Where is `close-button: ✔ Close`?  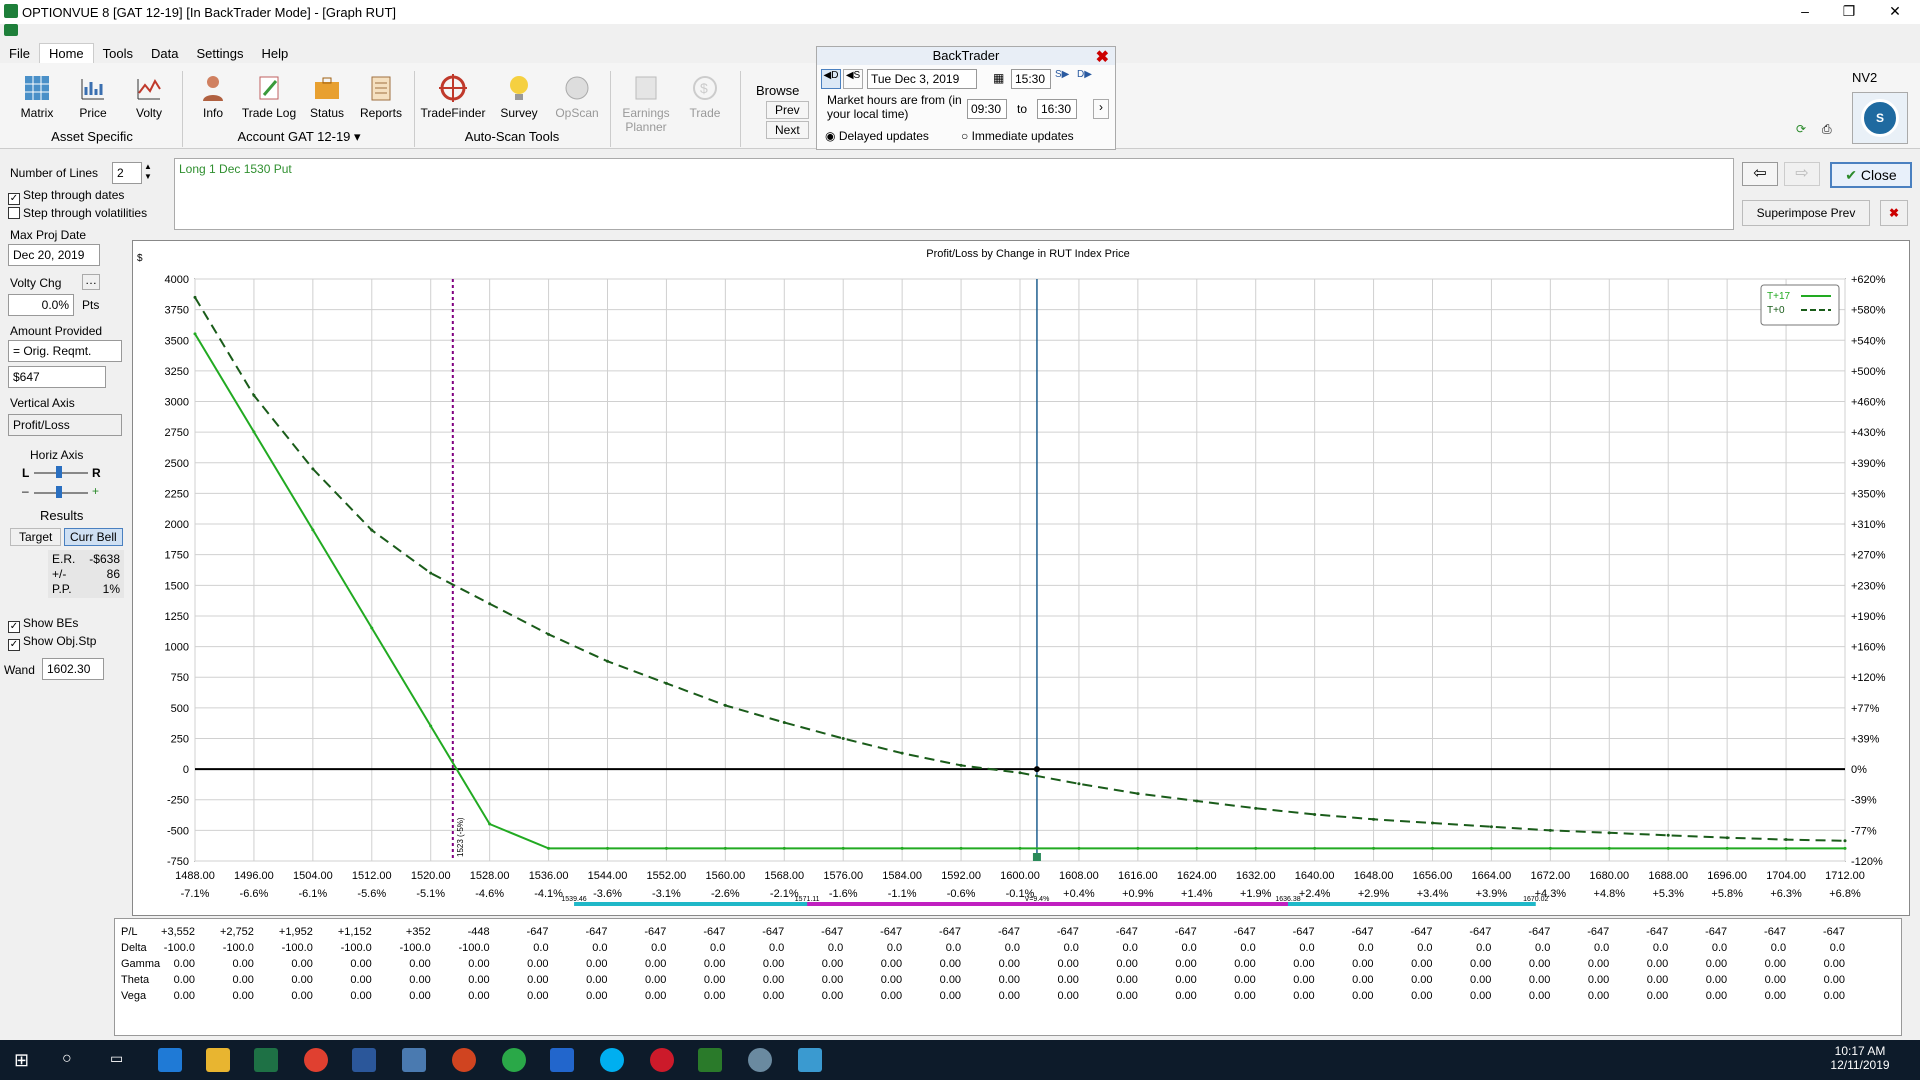
close-button: ✔ Close is located at coordinates (1871, 175).